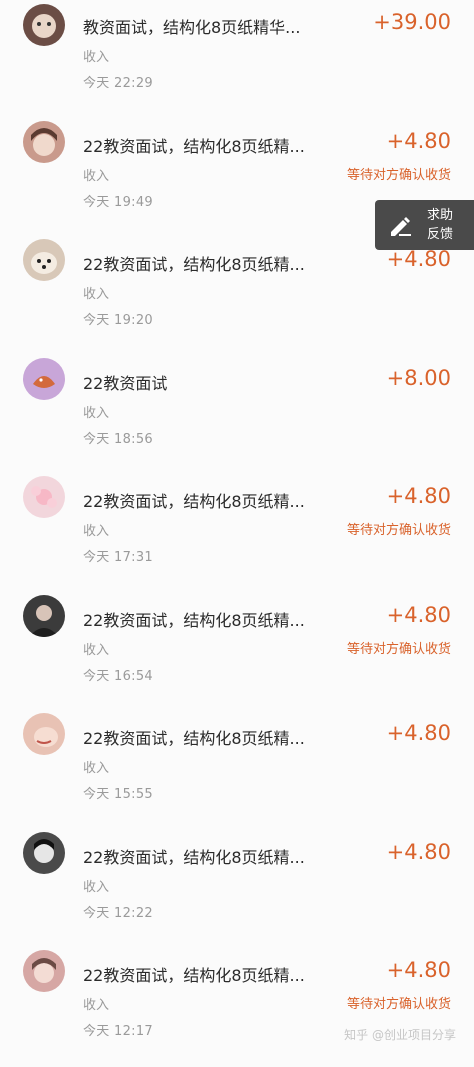 The height and width of the screenshot is (1067, 474). Describe the element at coordinates (237, 415) in the screenshot. I see `transaction-row: 22教资面试 收入 今天 18:56 +8.00` at that location.